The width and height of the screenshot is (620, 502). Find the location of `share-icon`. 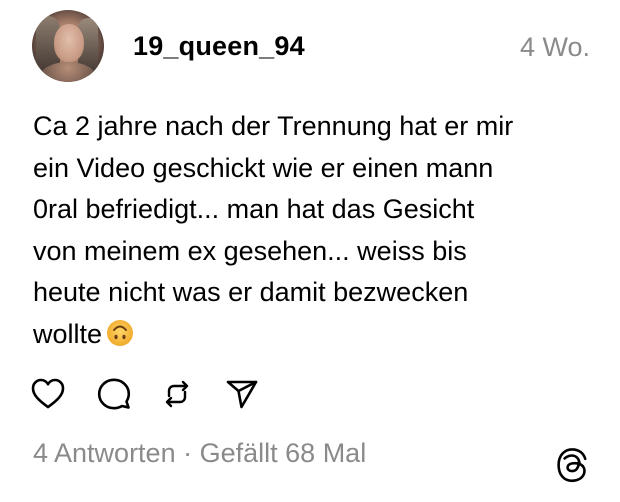

share-icon is located at coordinates (242, 394).